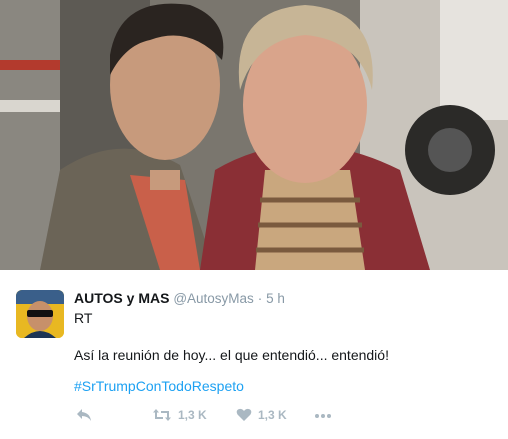  Describe the element at coordinates (244, 414) in the screenshot. I see `heart-icon` at that location.